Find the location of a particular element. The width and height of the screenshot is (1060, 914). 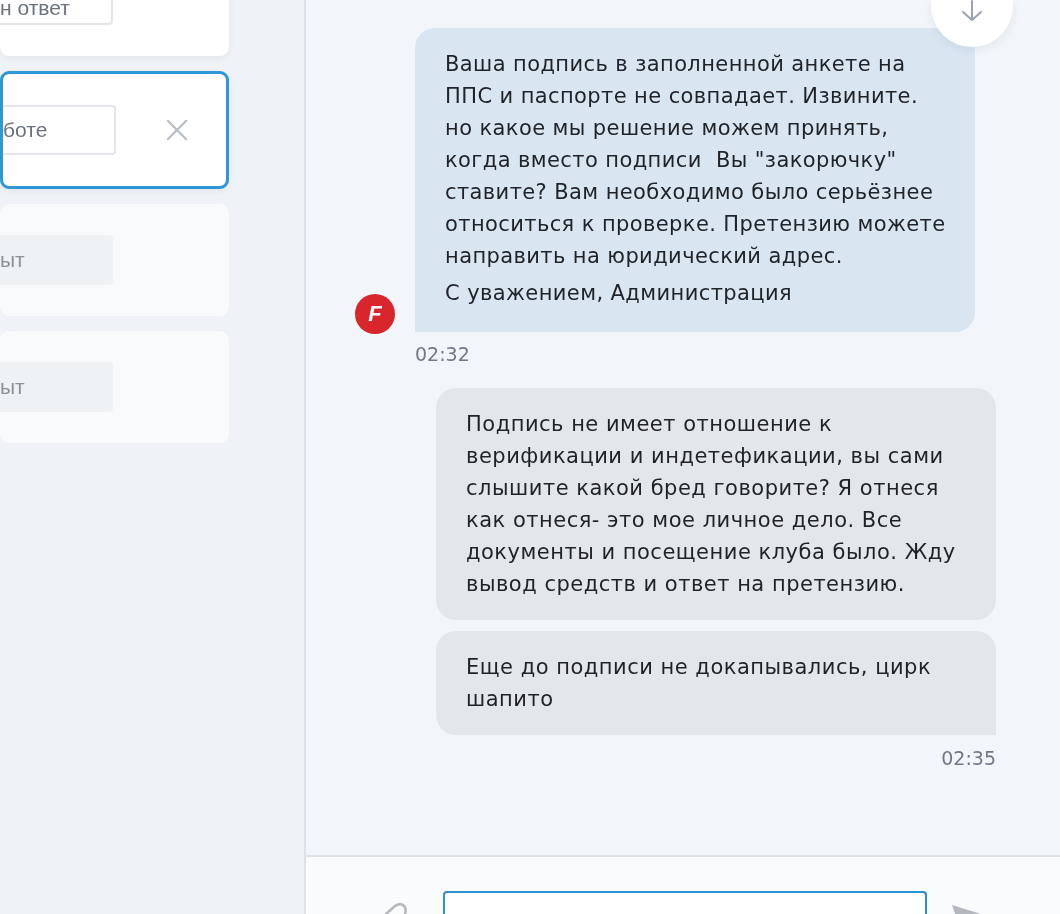

scroll-down-button is located at coordinates (972, 23).